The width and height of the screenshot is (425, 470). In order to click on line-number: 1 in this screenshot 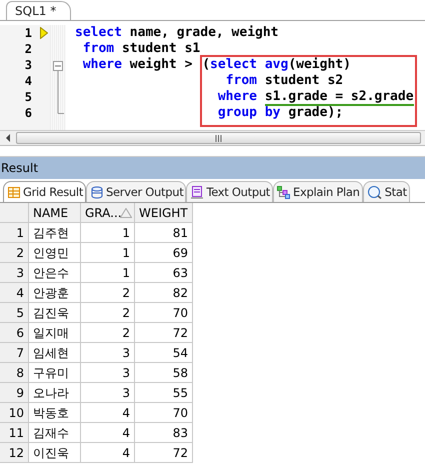, I will do `click(28, 33)`.